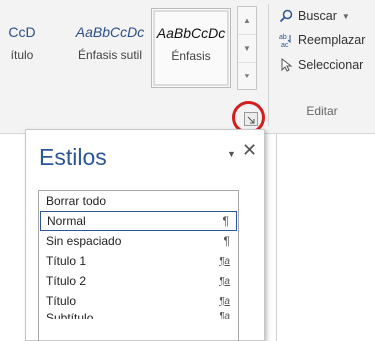 The height and width of the screenshot is (341, 375). What do you see at coordinates (66, 221) in the screenshot?
I see `style-label: Normal` at bounding box center [66, 221].